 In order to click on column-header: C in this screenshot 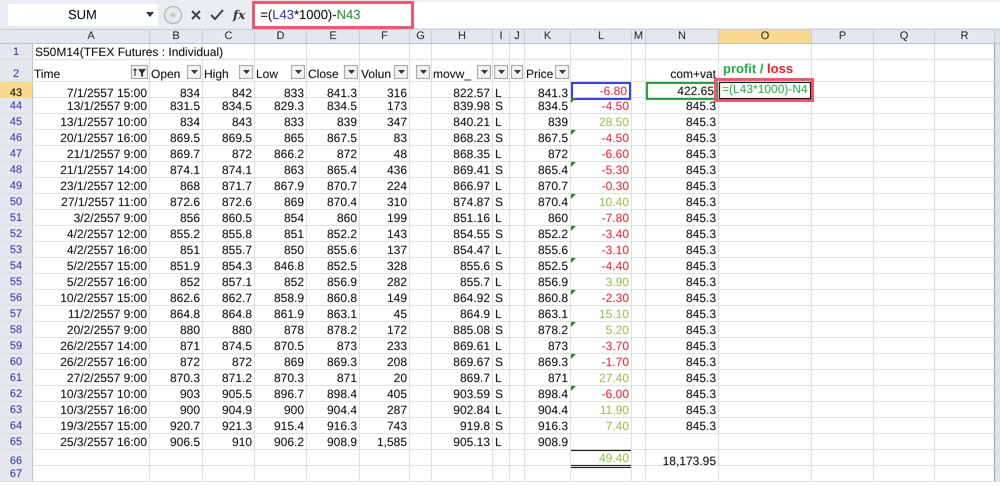, I will do `click(229, 36)`.